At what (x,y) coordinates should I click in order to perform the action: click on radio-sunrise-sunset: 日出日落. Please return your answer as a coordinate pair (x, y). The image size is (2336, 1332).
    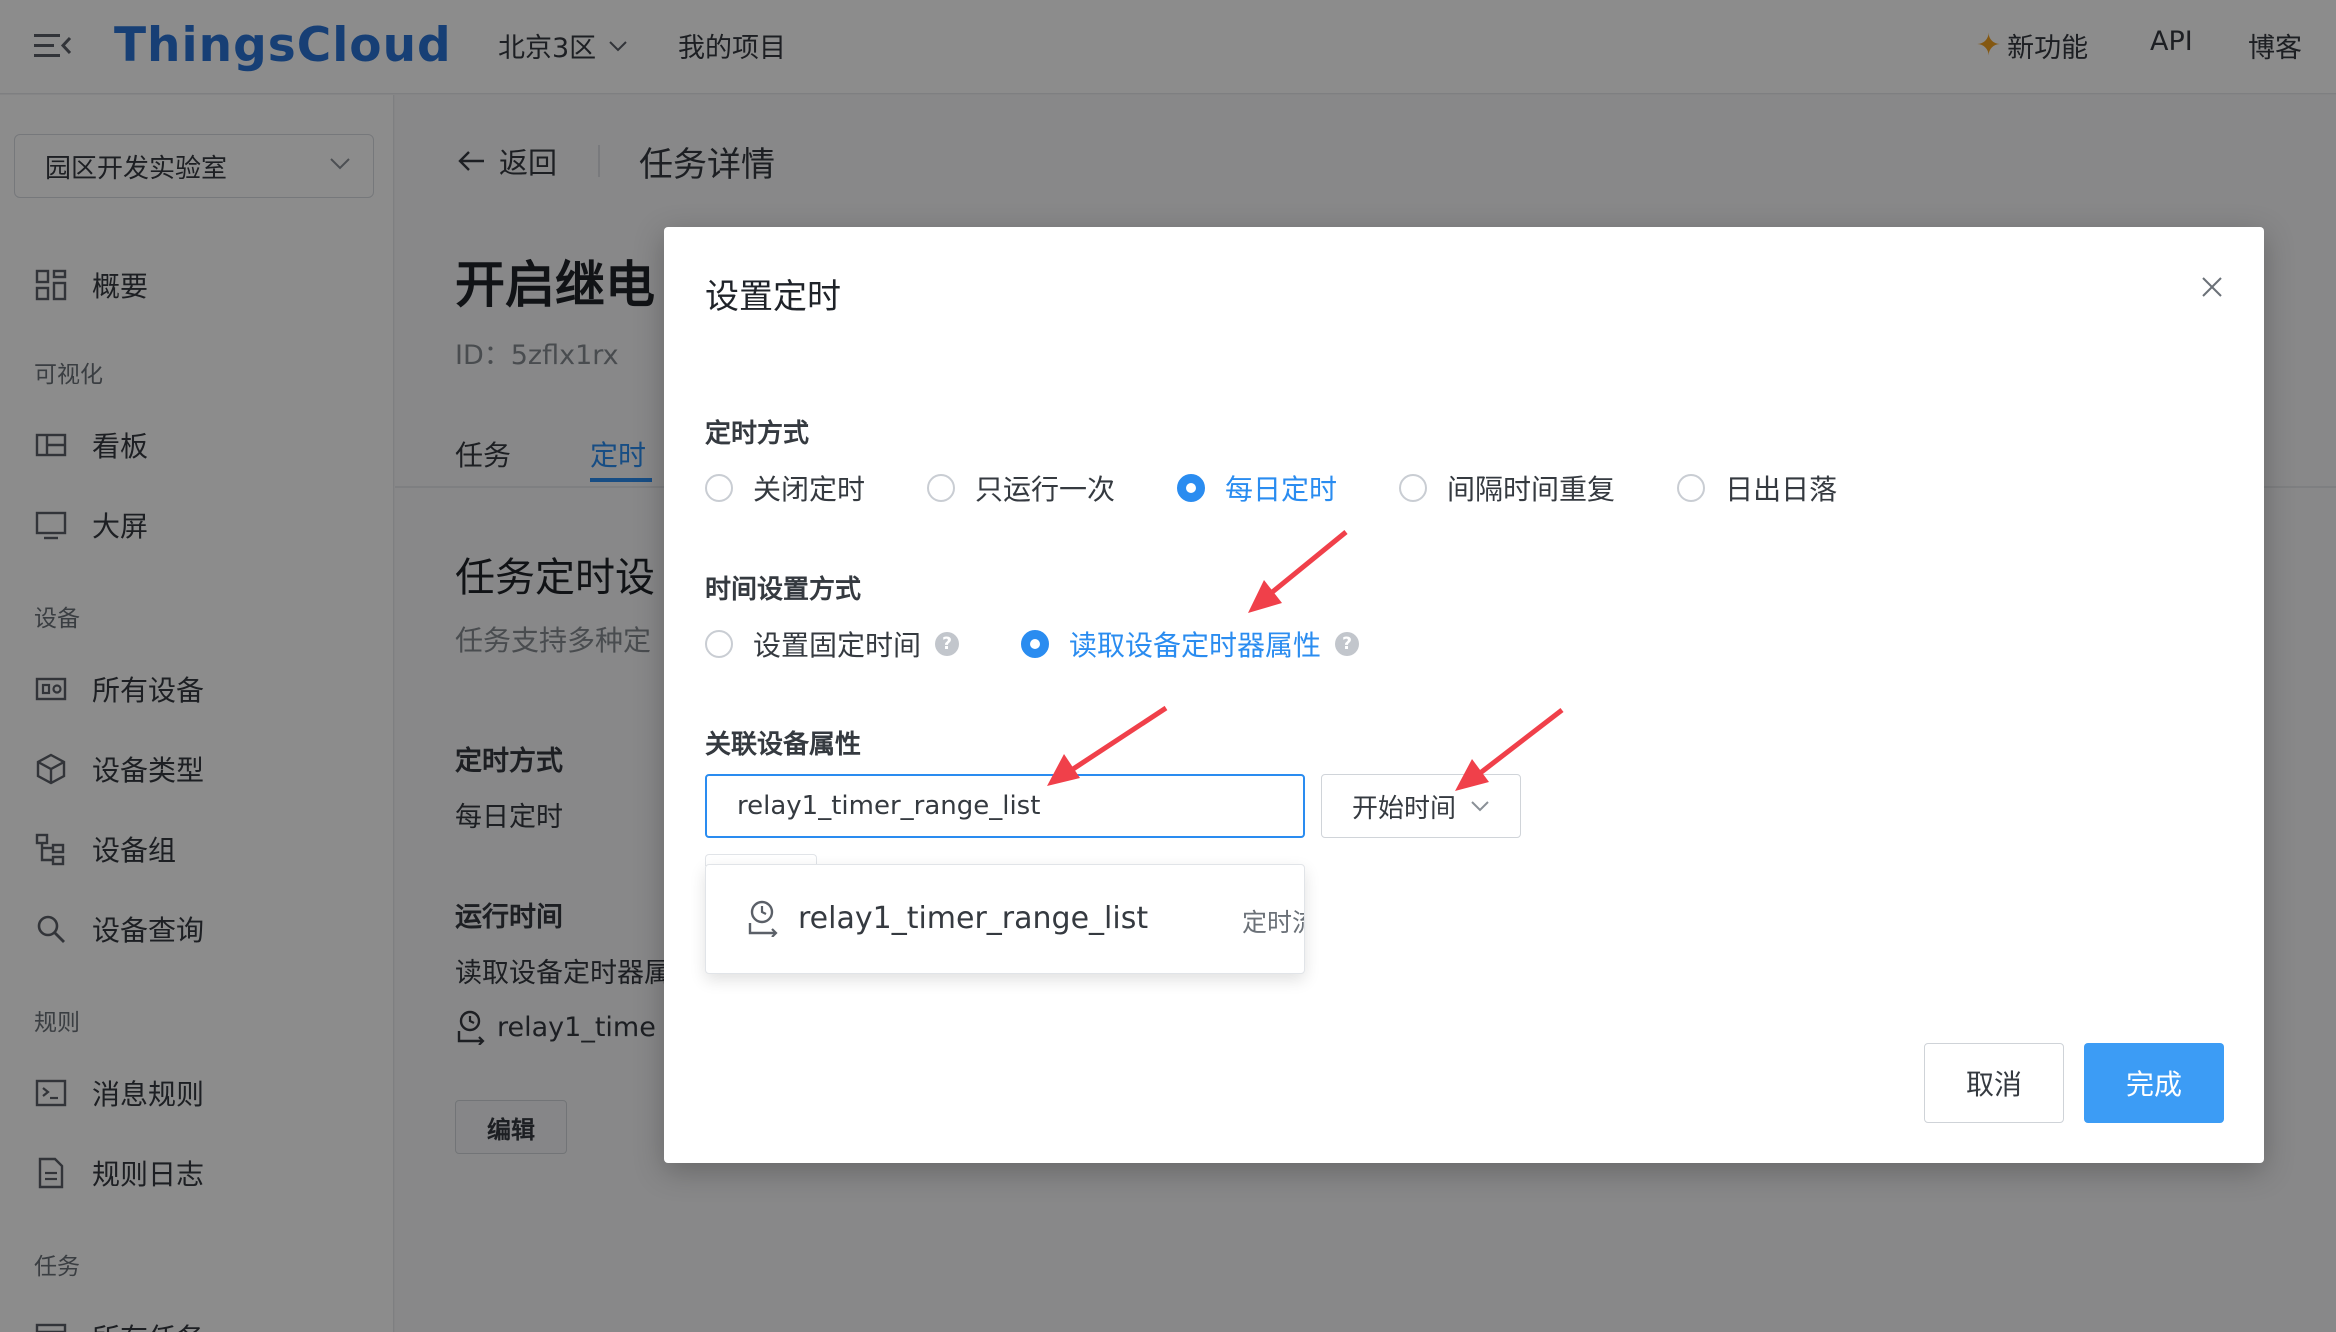
    Looking at the image, I should click on (1757, 488).